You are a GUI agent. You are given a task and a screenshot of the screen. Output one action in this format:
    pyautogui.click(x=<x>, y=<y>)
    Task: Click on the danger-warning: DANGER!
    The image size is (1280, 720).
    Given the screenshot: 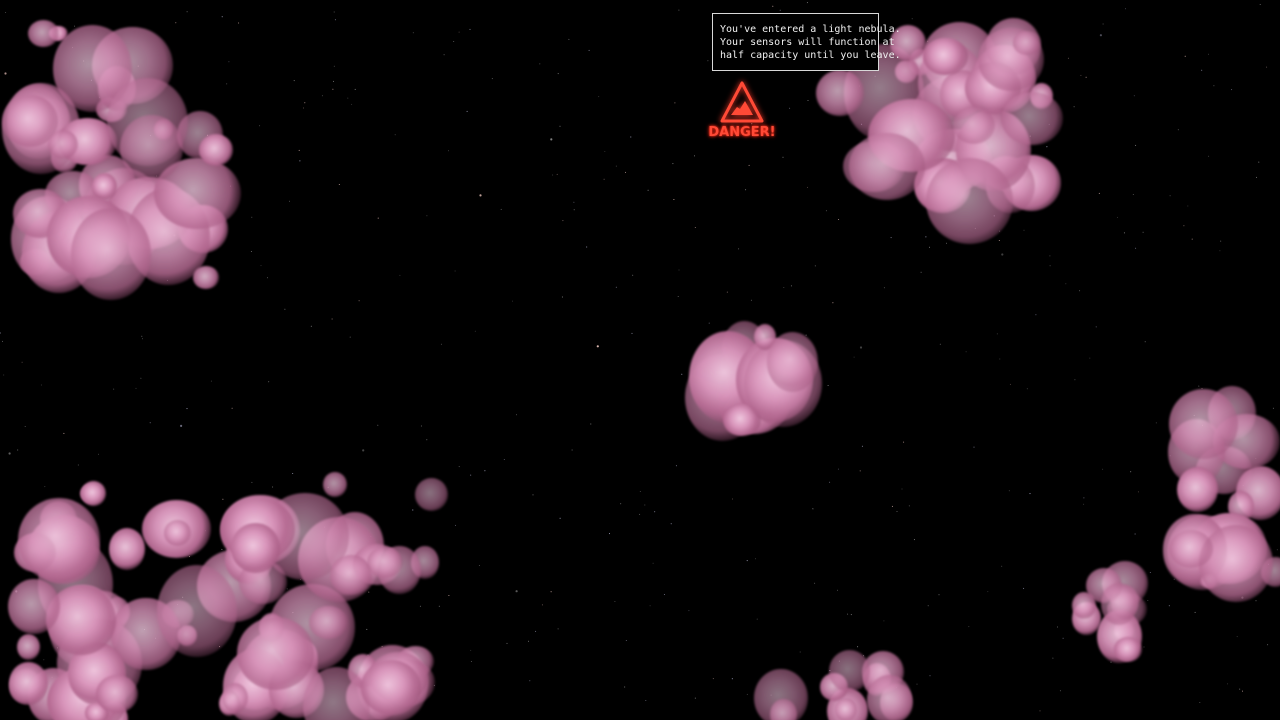 What is the action you would take?
    pyautogui.click(x=742, y=111)
    